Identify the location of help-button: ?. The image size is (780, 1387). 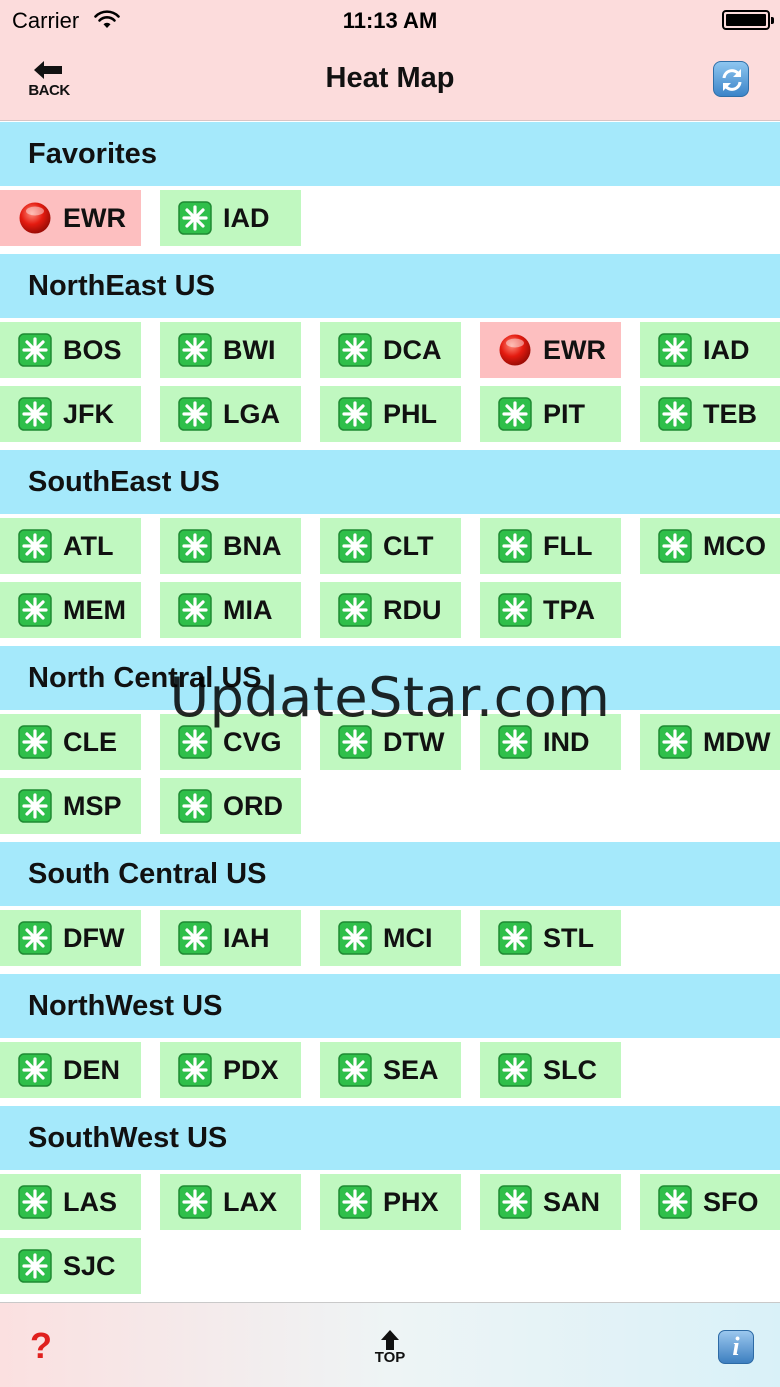
(41, 1346).